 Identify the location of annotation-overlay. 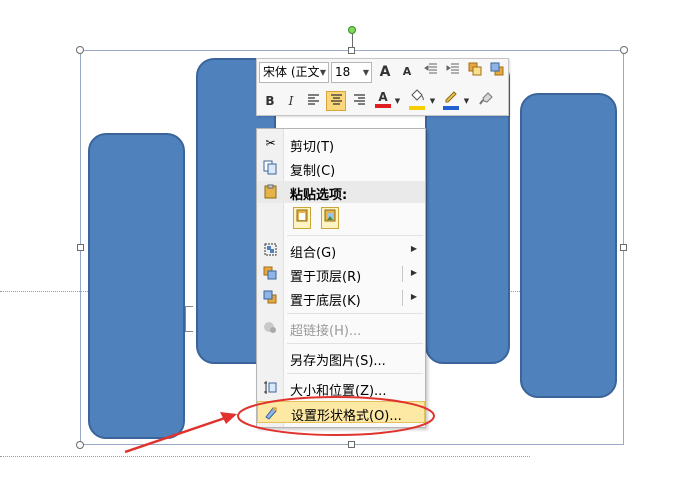
(279, 425).